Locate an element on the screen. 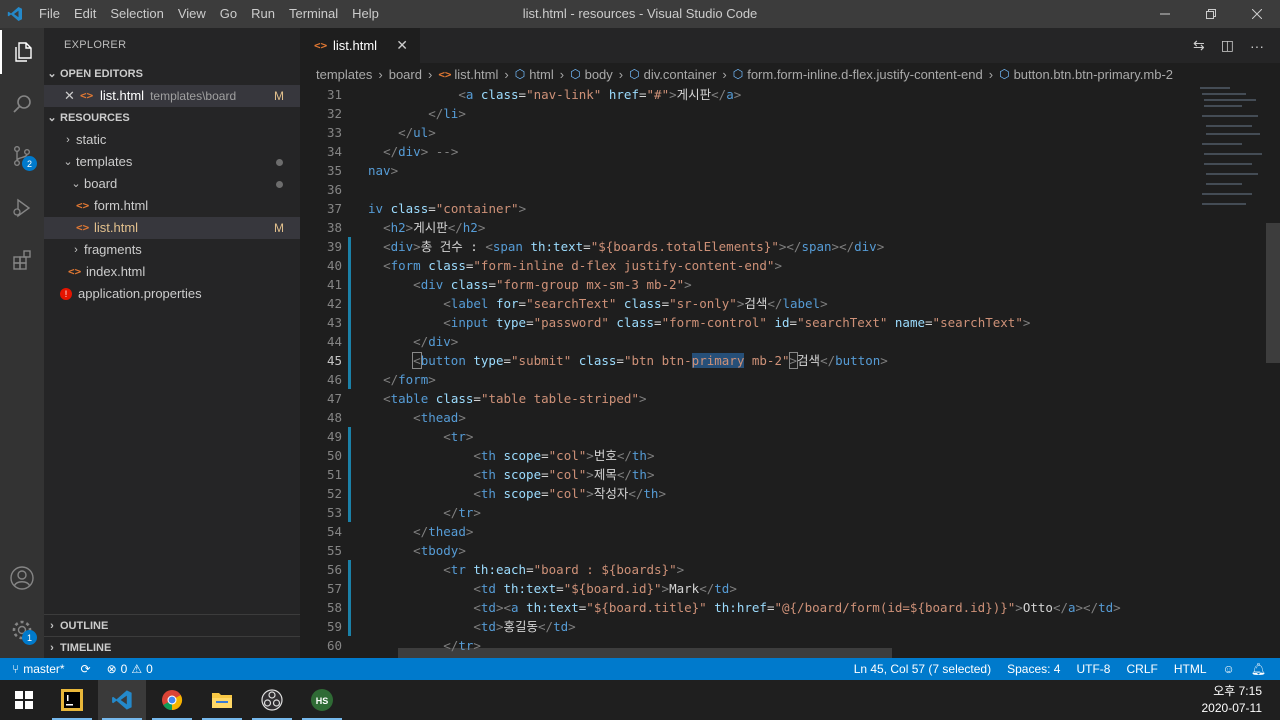 This screenshot has width=1280, height=720. tab-list-html: <> list.html ✕ is located at coordinates (360, 45).